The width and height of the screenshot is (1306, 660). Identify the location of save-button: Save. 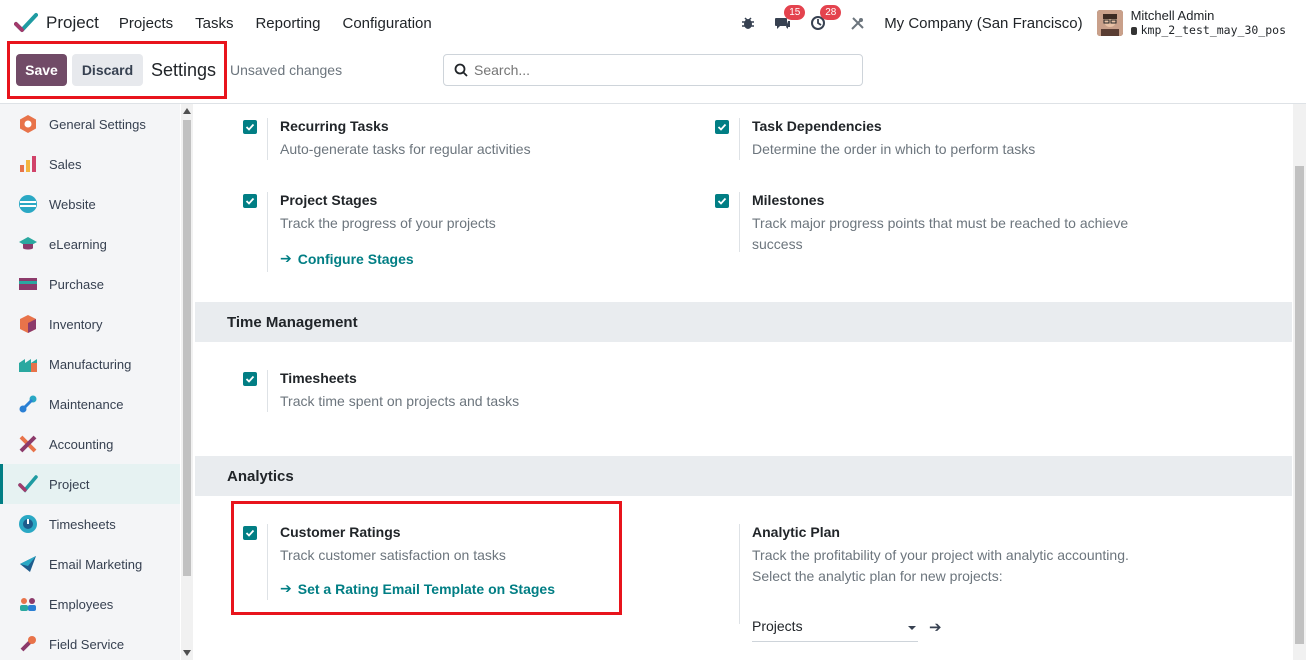
(41, 70).